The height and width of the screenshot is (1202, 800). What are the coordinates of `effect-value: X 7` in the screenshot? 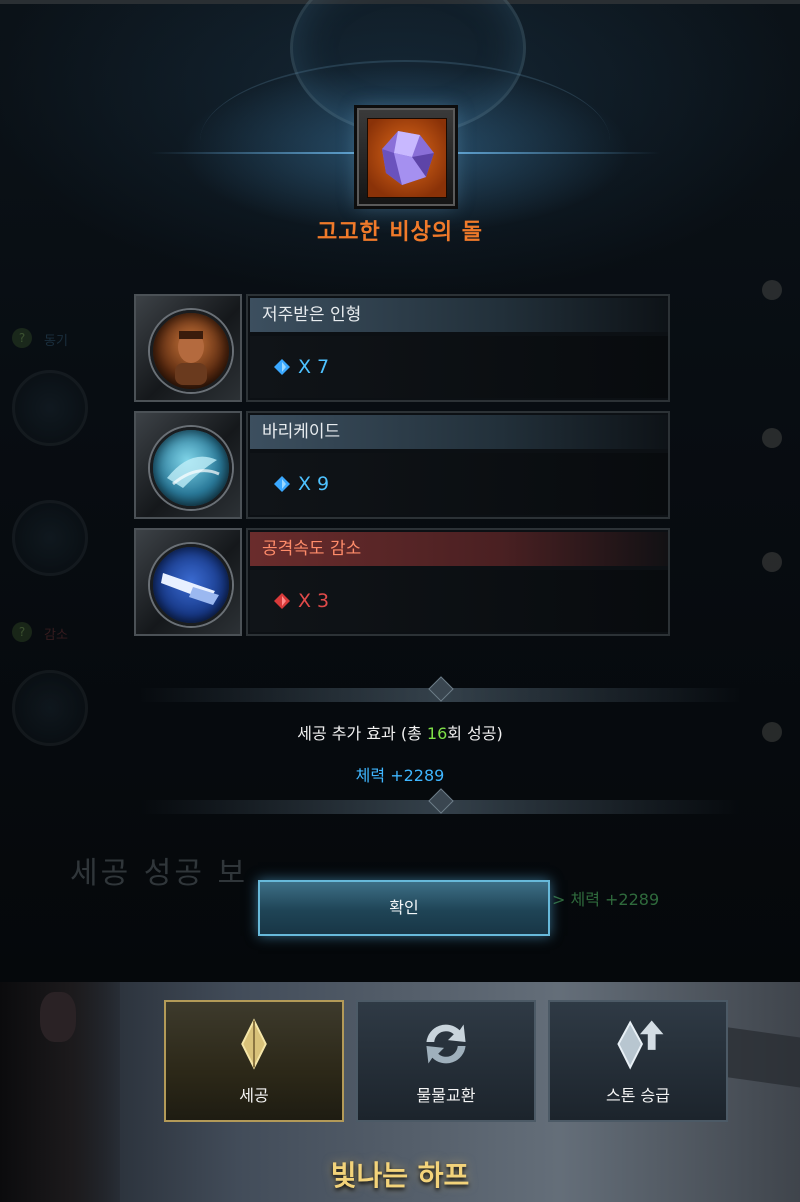 It's located at (459, 367).